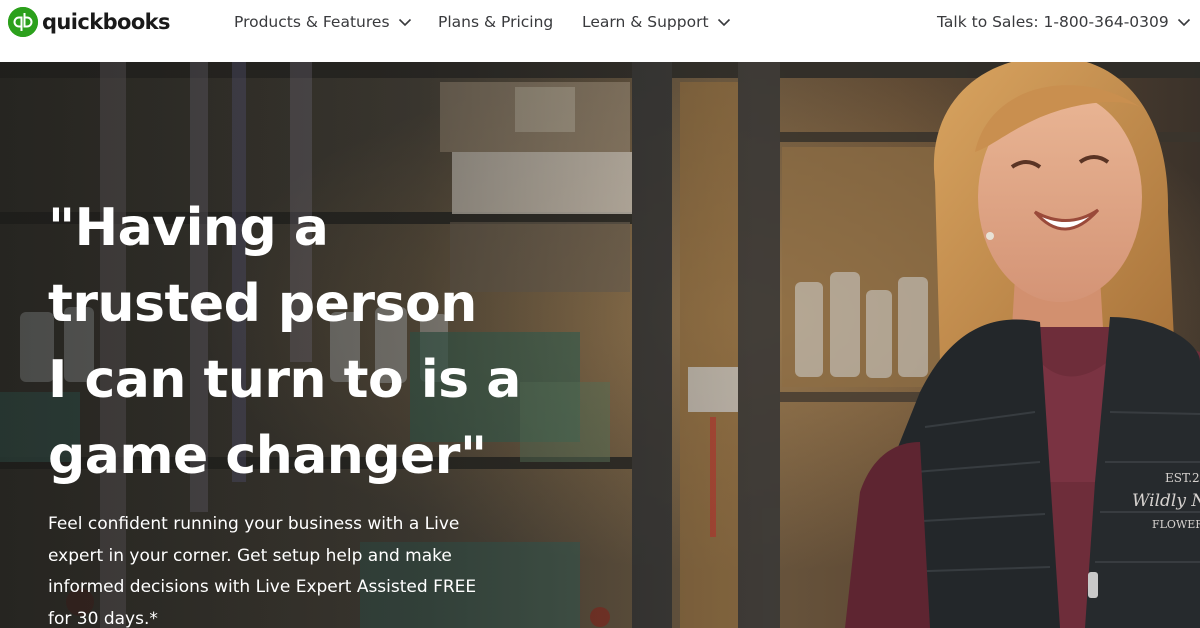  I want to click on vest-embroidery-est: EST.2, so click(1182, 478).